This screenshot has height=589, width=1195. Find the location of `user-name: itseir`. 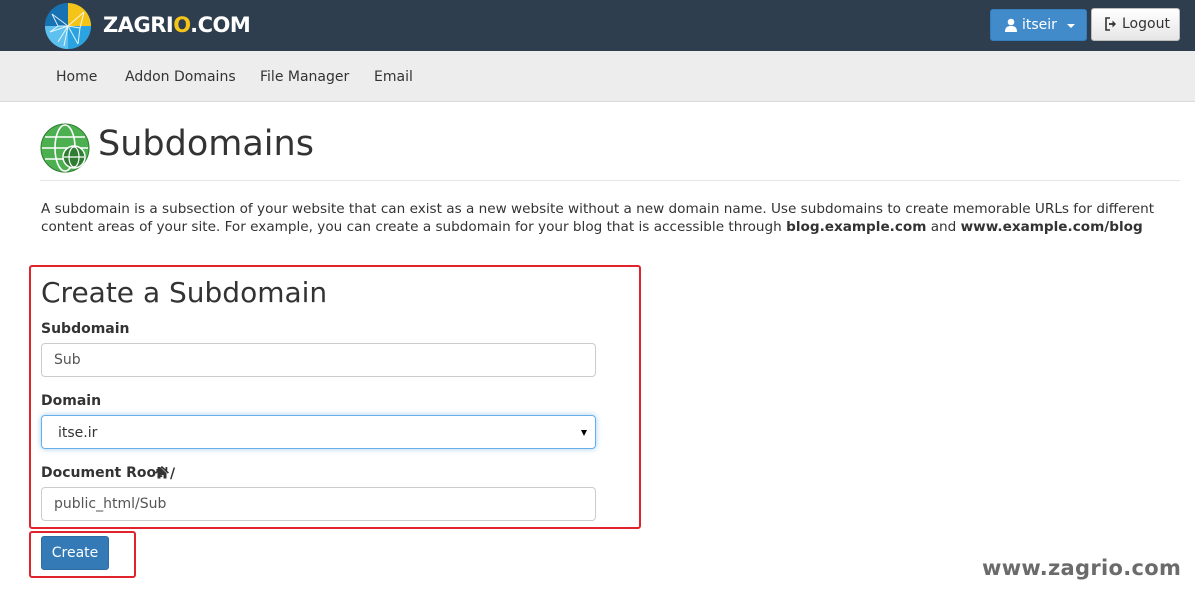

user-name: itseir is located at coordinates (1039, 25).